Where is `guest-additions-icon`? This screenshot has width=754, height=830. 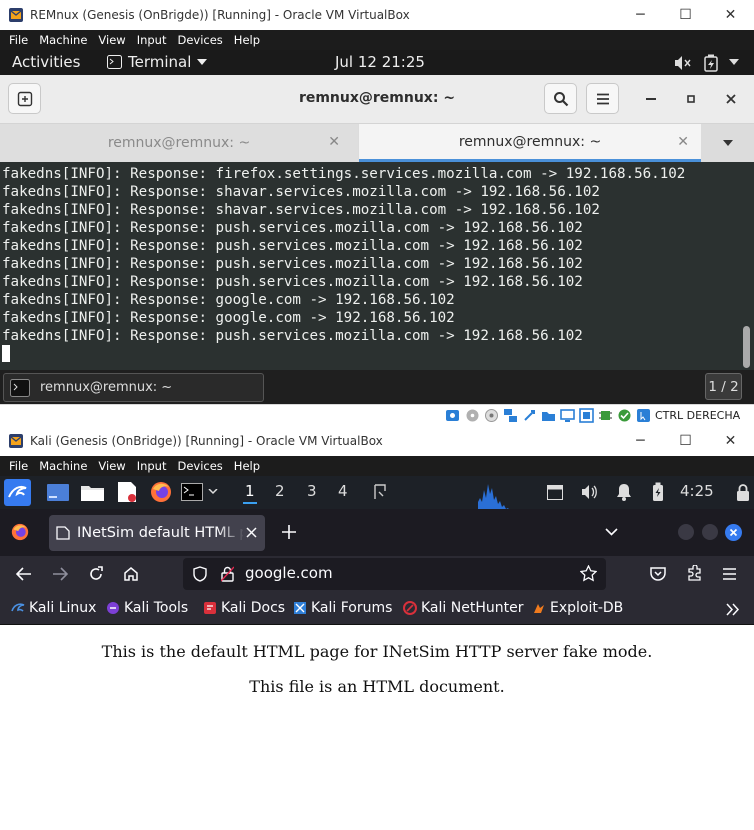
guest-additions-icon is located at coordinates (624, 415).